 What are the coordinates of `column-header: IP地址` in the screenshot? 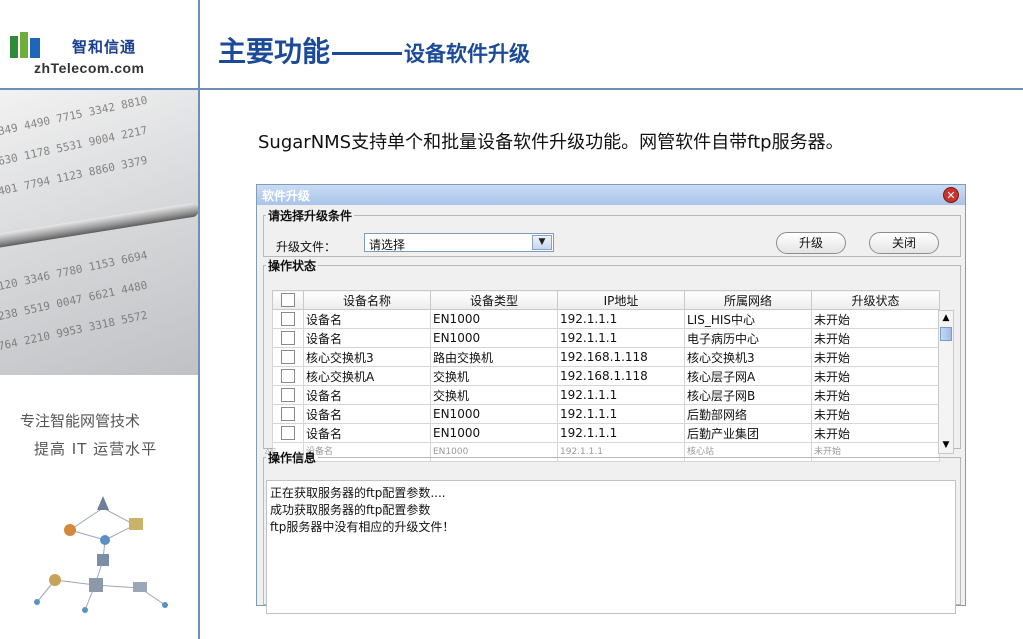 It's located at (621, 300).